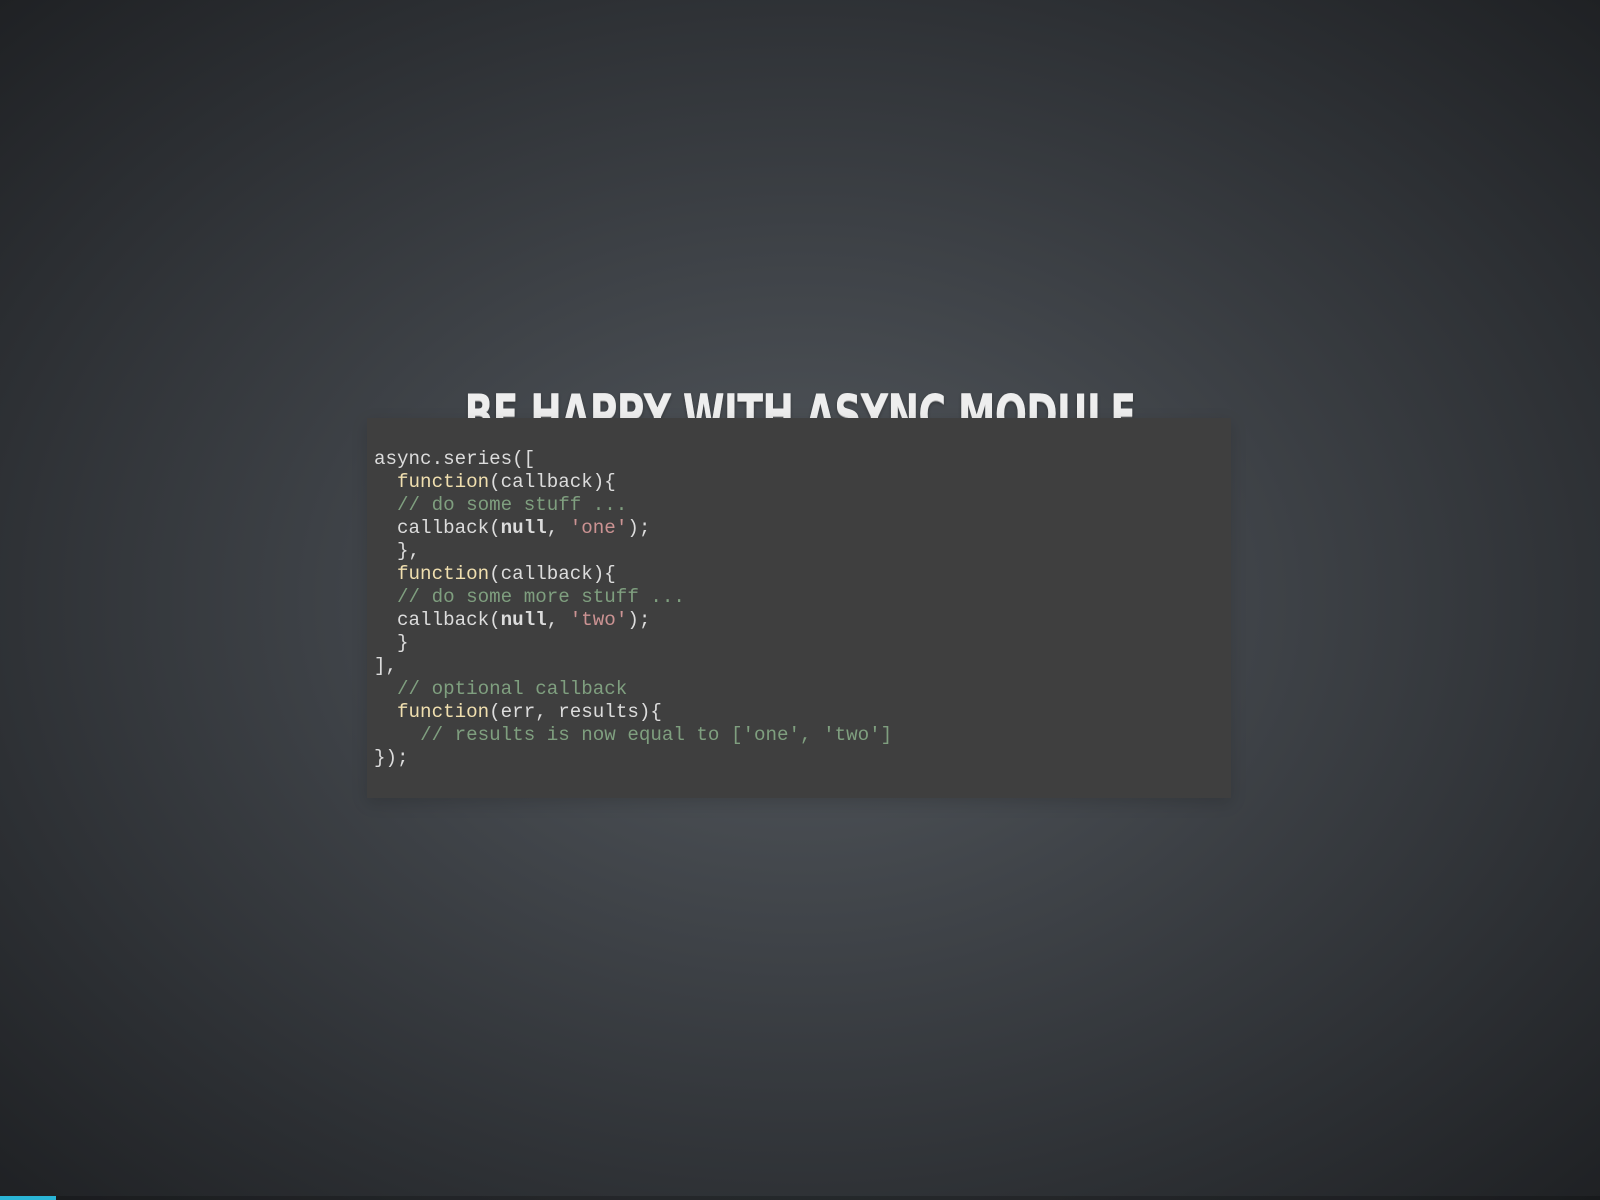  I want to click on progress-fill, so click(28, 1198).